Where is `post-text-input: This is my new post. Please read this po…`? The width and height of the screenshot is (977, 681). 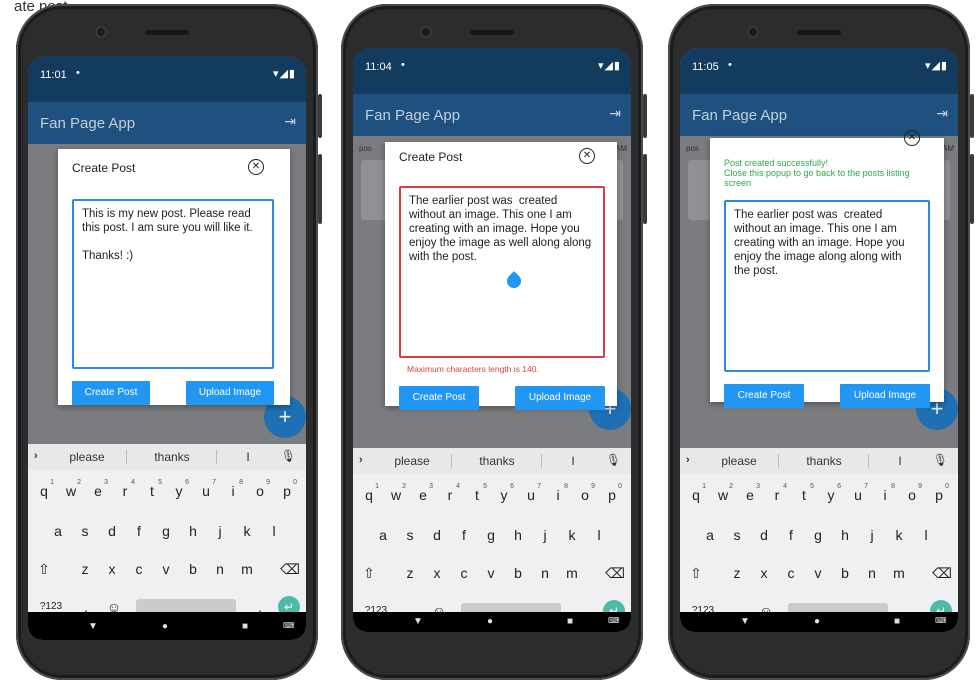 post-text-input: This is my new post. Please read this po… is located at coordinates (173, 284).